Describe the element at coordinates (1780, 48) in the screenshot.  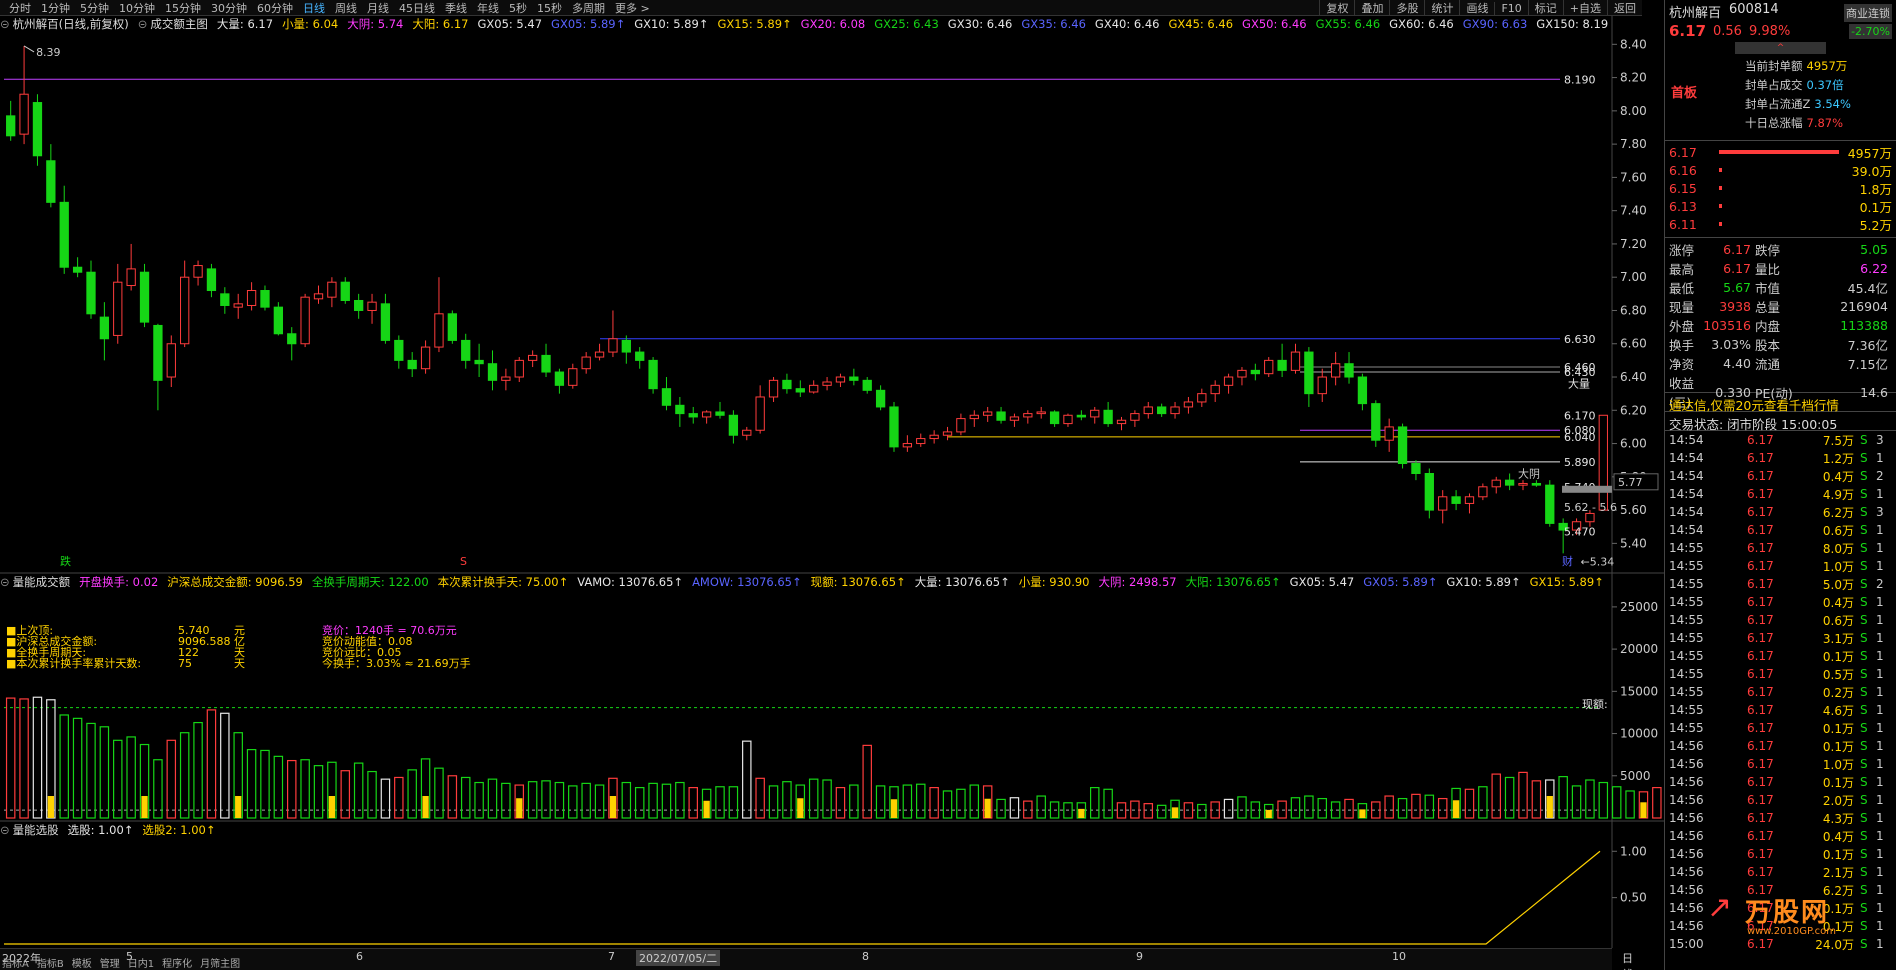
I see `expand-icon: ^` at that location.